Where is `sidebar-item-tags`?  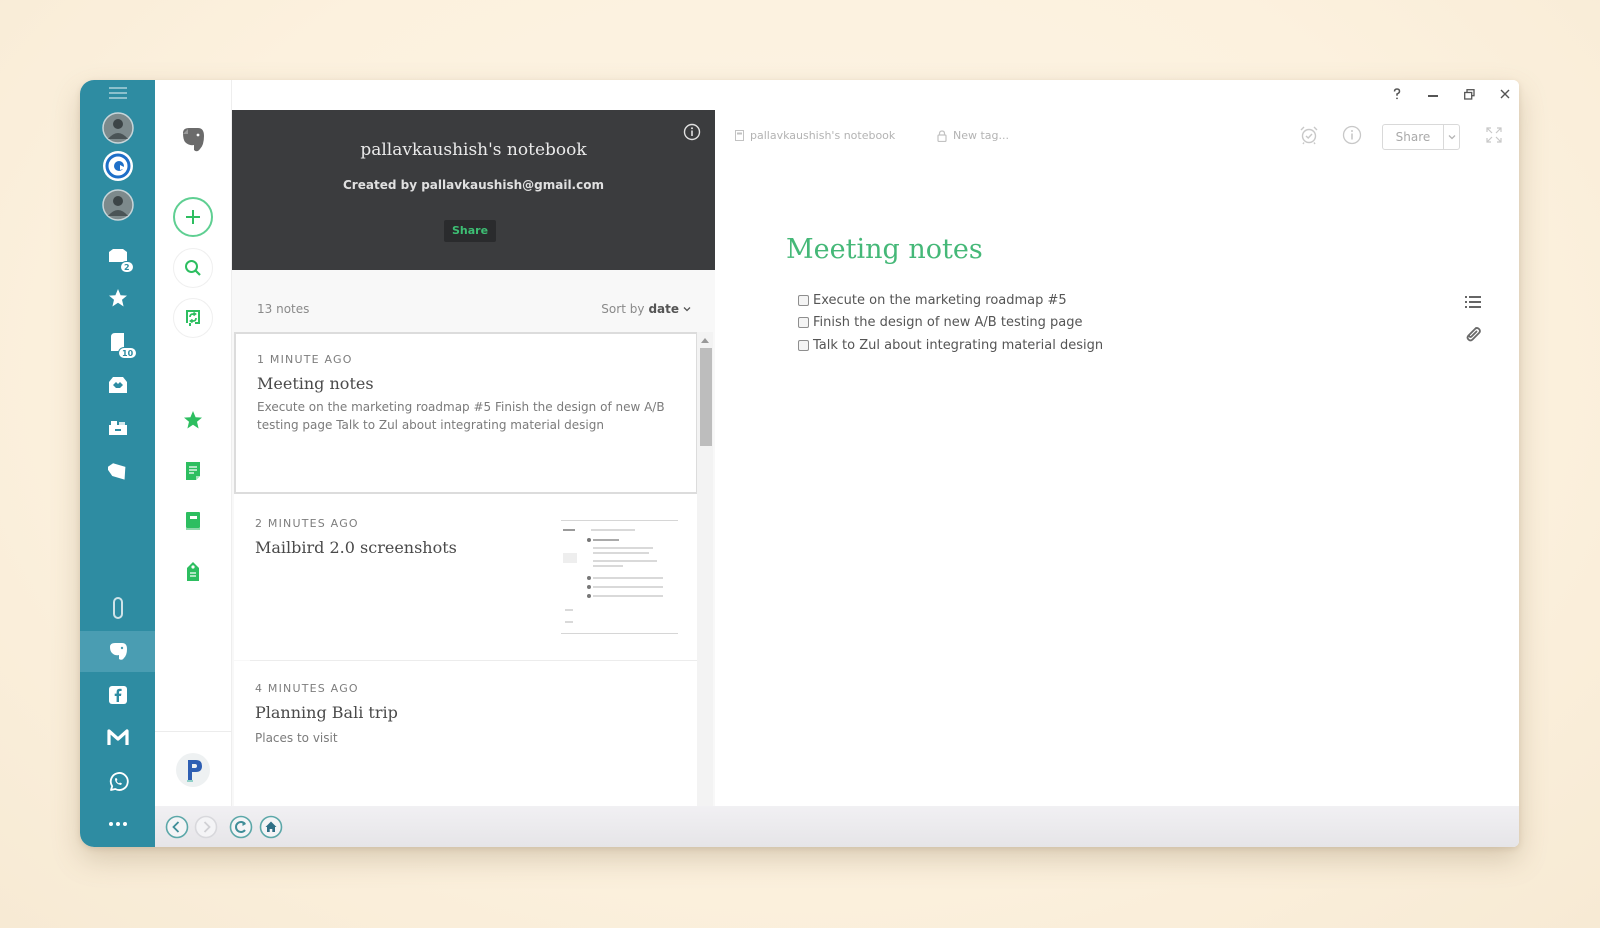 sidebar-item-tags is located at coordinates (117, 472).